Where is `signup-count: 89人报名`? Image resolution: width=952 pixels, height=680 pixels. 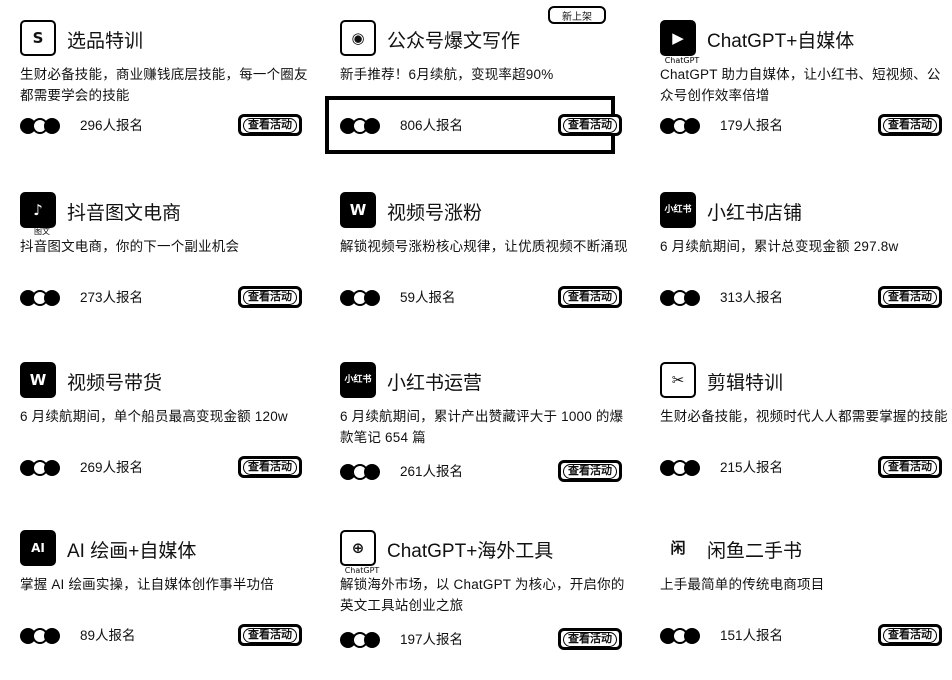
signup-count: 89人报名 is located at coordinates (108, 635).